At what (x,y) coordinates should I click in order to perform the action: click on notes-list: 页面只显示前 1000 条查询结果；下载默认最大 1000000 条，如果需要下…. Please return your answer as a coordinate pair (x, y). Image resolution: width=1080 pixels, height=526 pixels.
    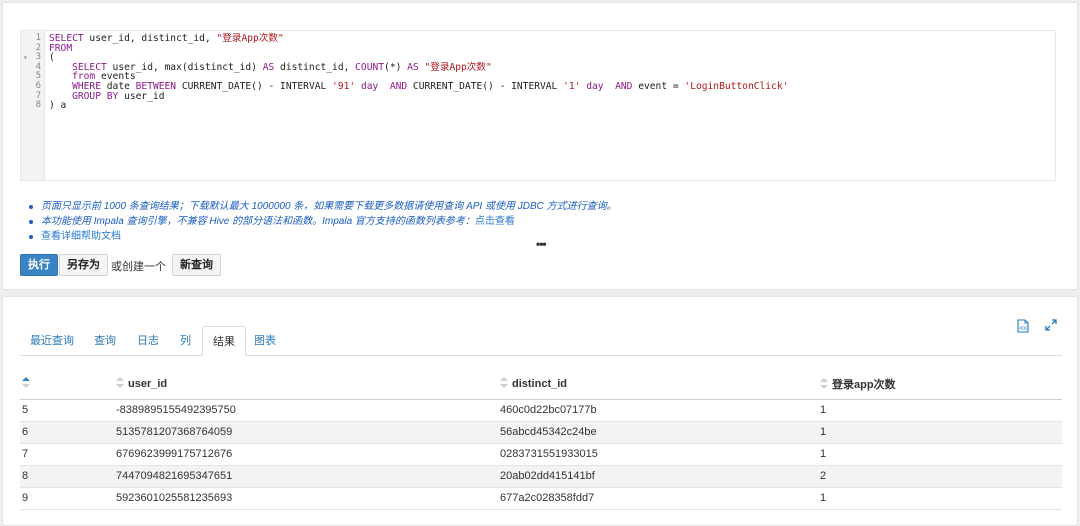
    Looking at the image, I should click on (322, 221).